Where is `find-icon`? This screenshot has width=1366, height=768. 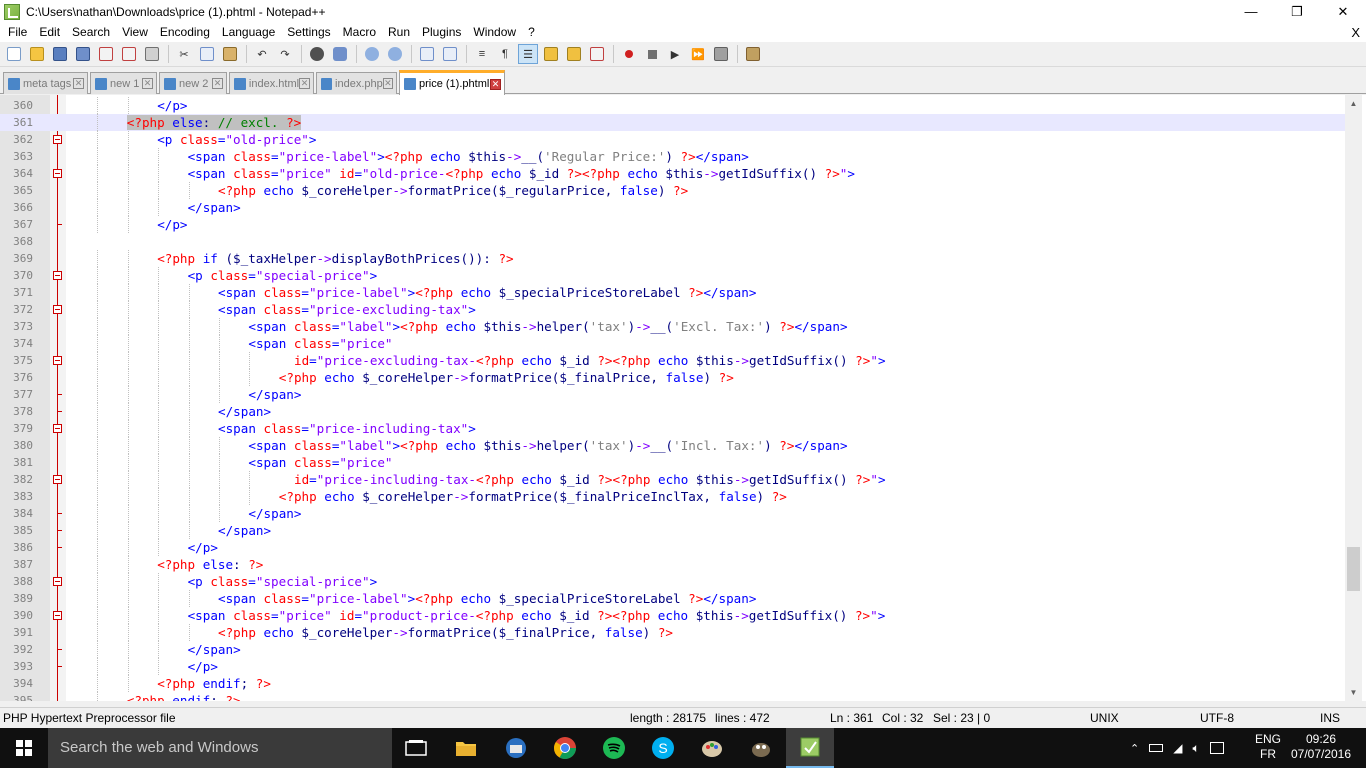
find-icon is located at coordinates (317, 54).